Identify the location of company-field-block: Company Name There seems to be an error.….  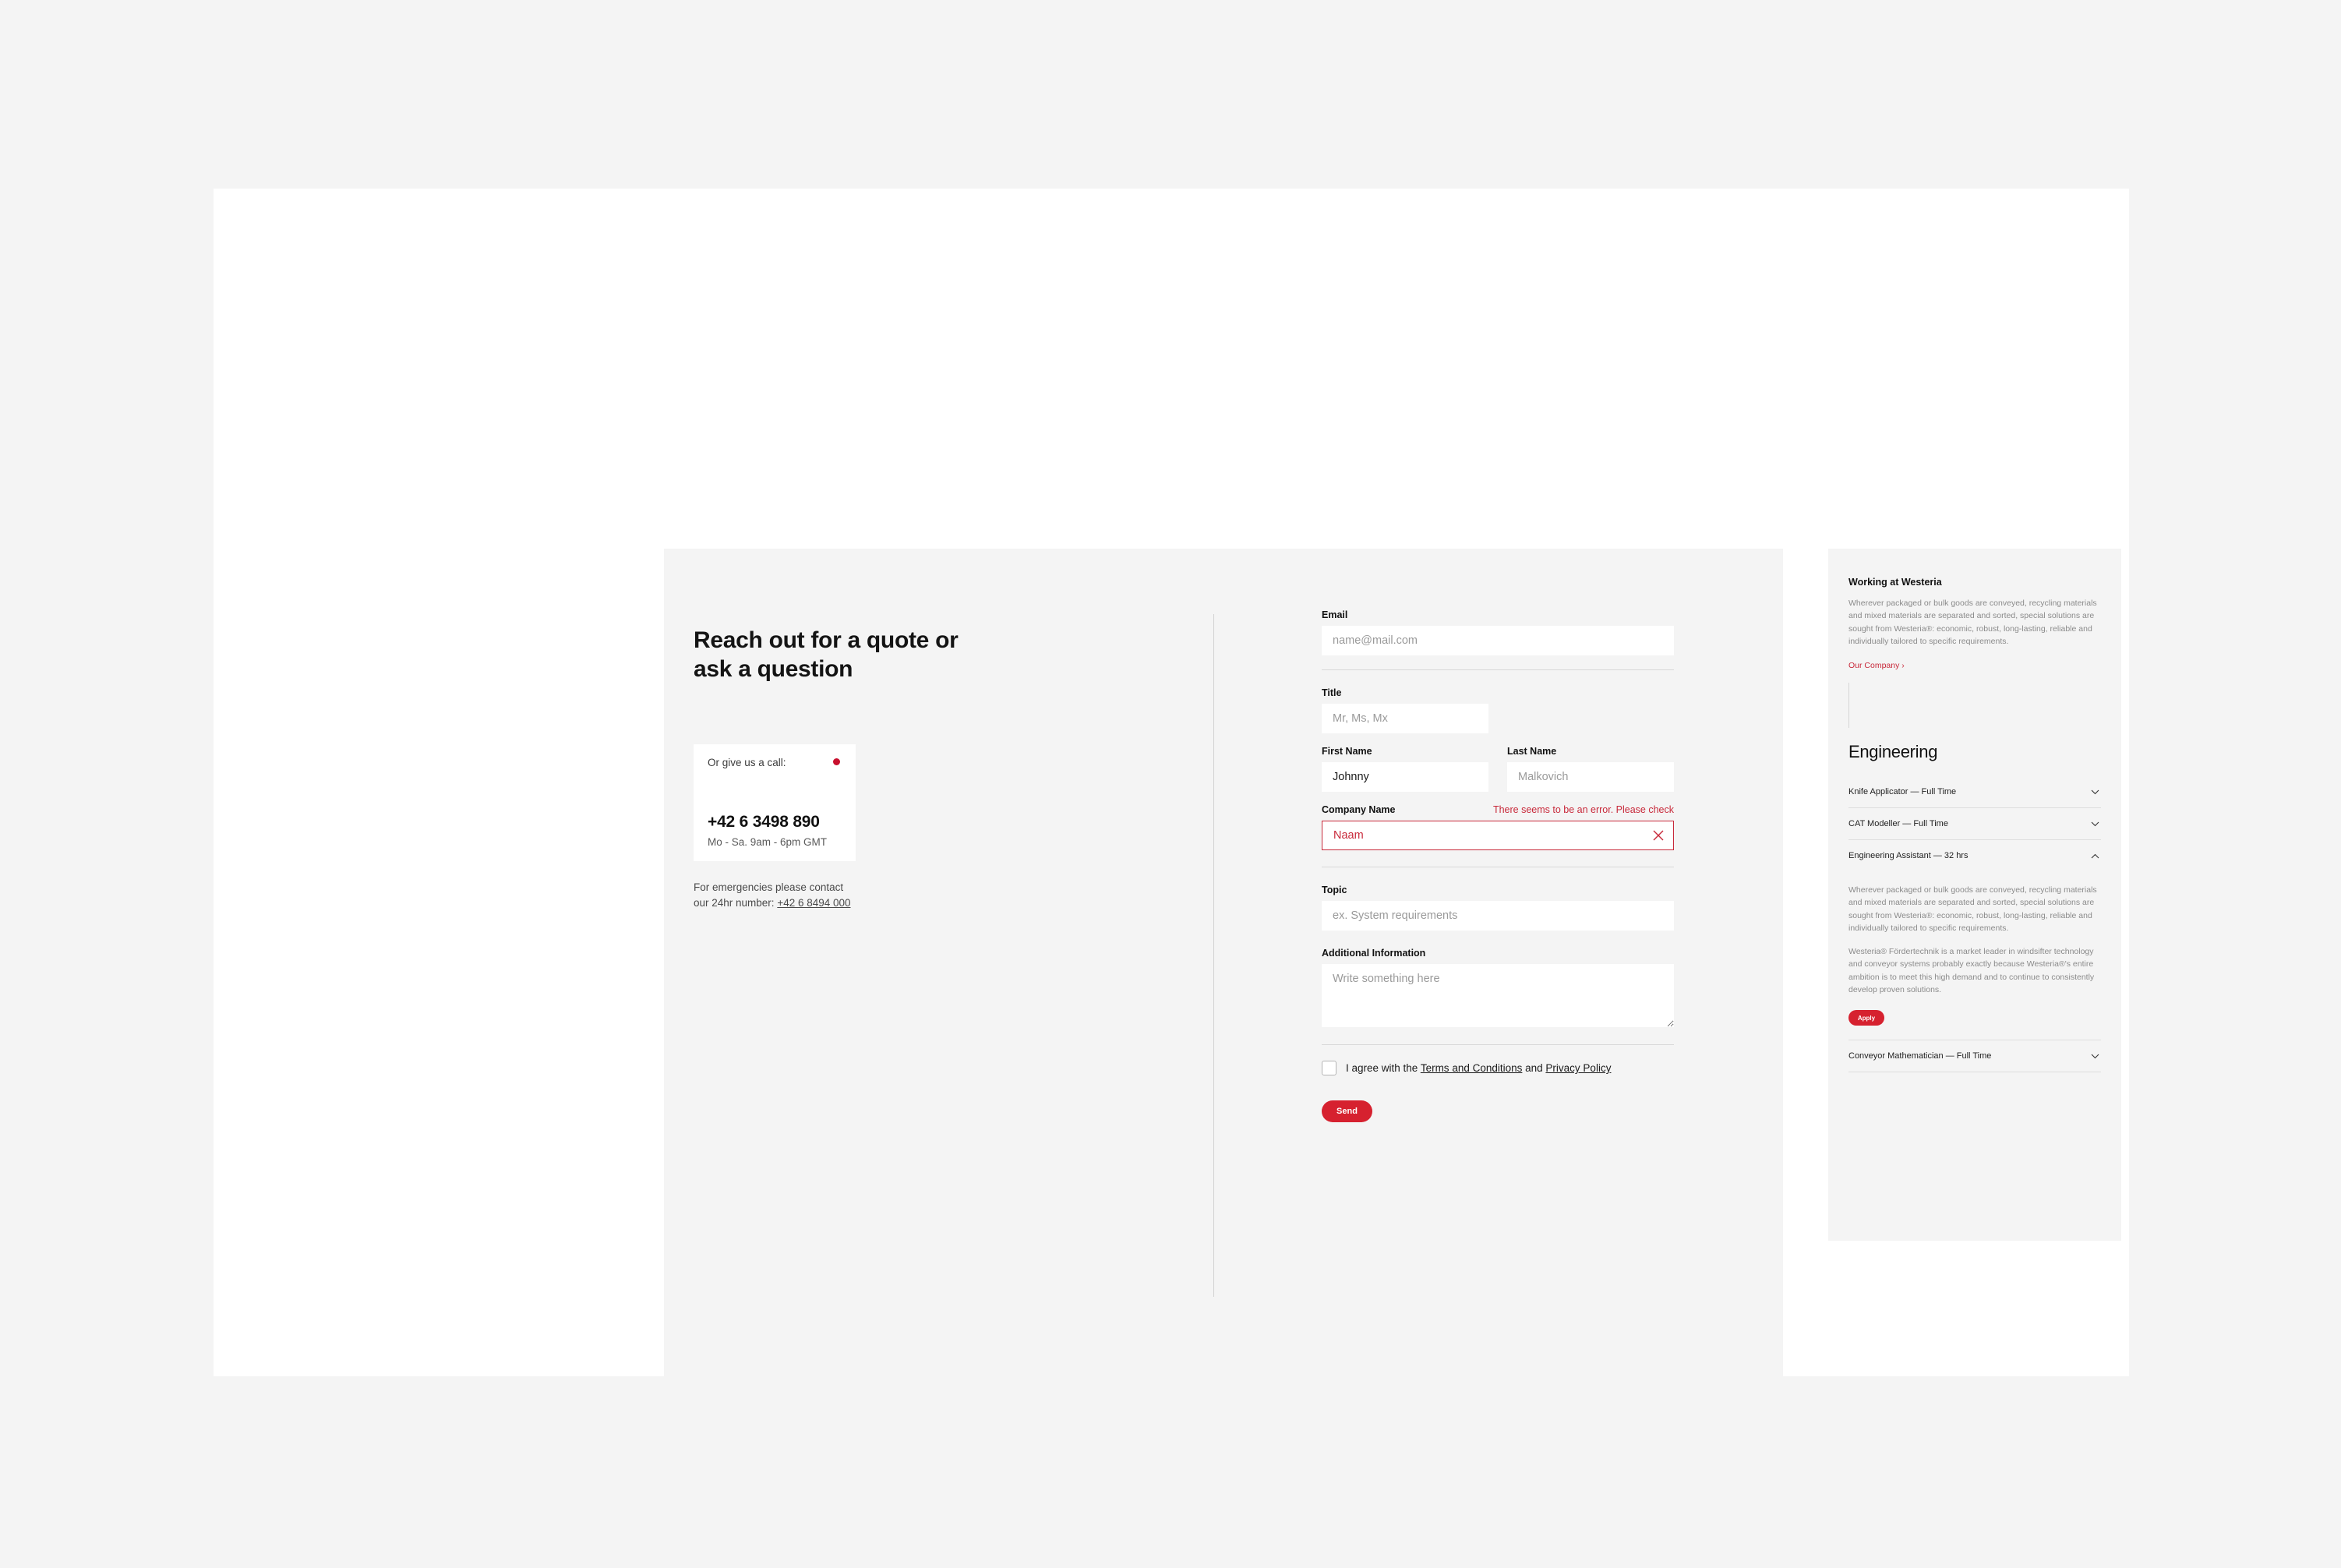
(1498, 827).